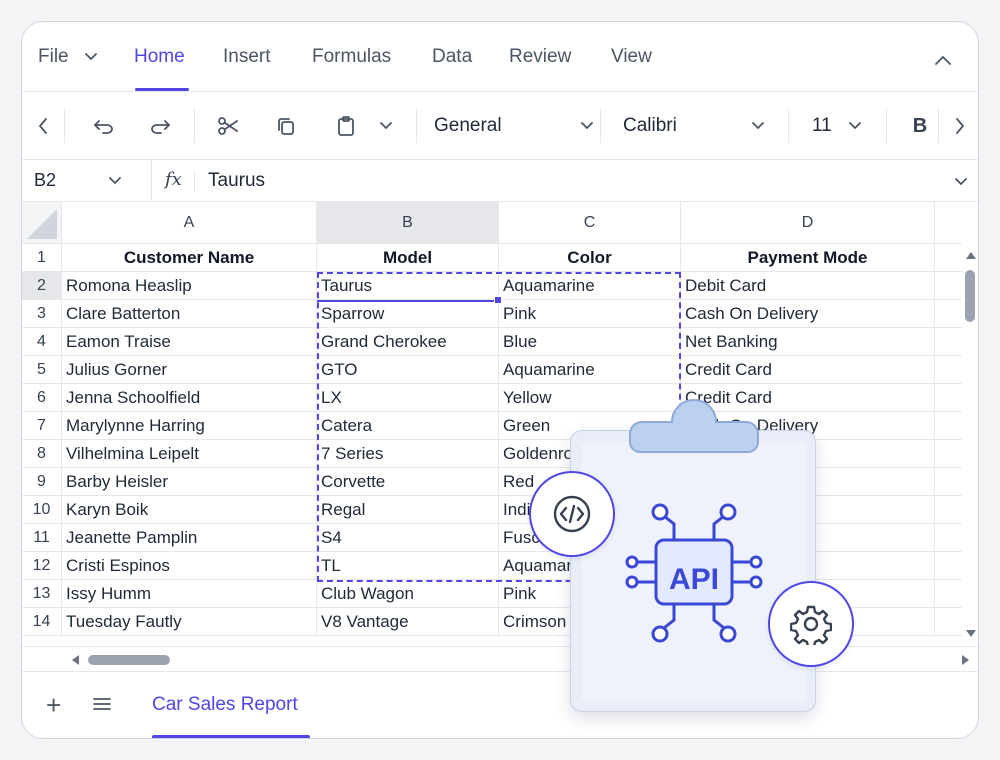 The image size is (1000, 760). Describe the element at coordinates (590, 426) in the screenshot. I see `cell-c7: Green` at that location.